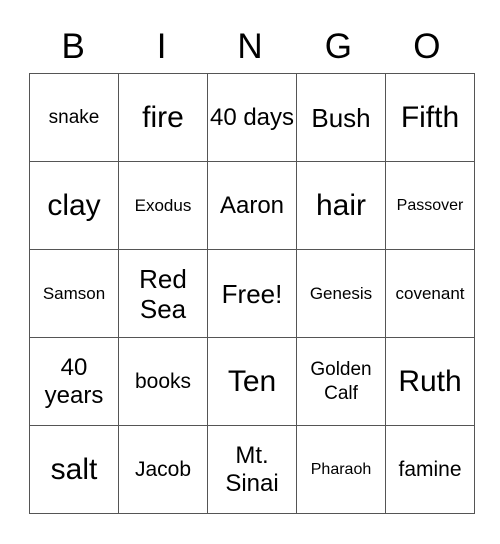  I want to click on header-letter-g: G, so click(338, 46).